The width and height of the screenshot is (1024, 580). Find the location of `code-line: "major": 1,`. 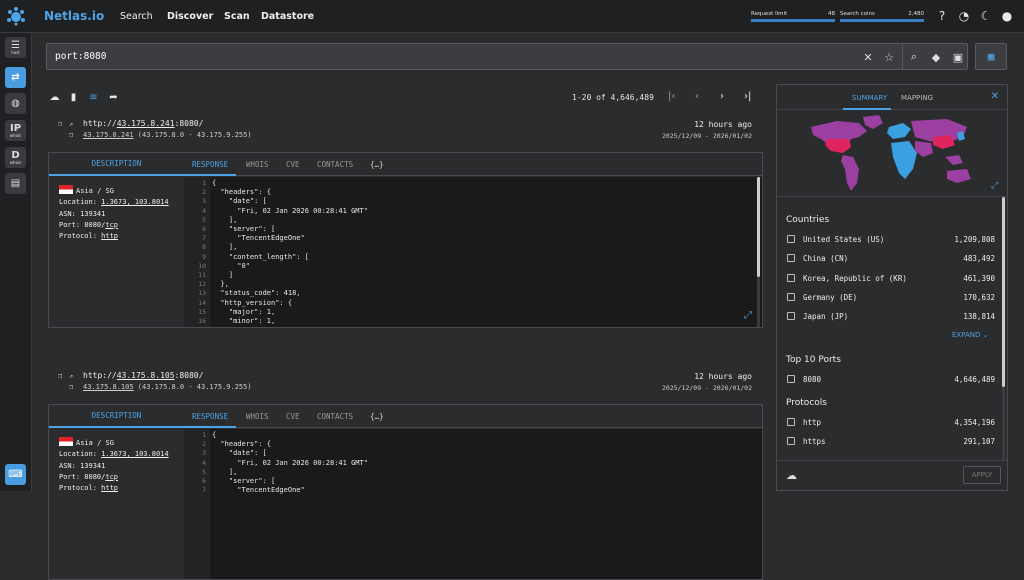

code-line: "major": 1, is located at coordinates (244, 311).